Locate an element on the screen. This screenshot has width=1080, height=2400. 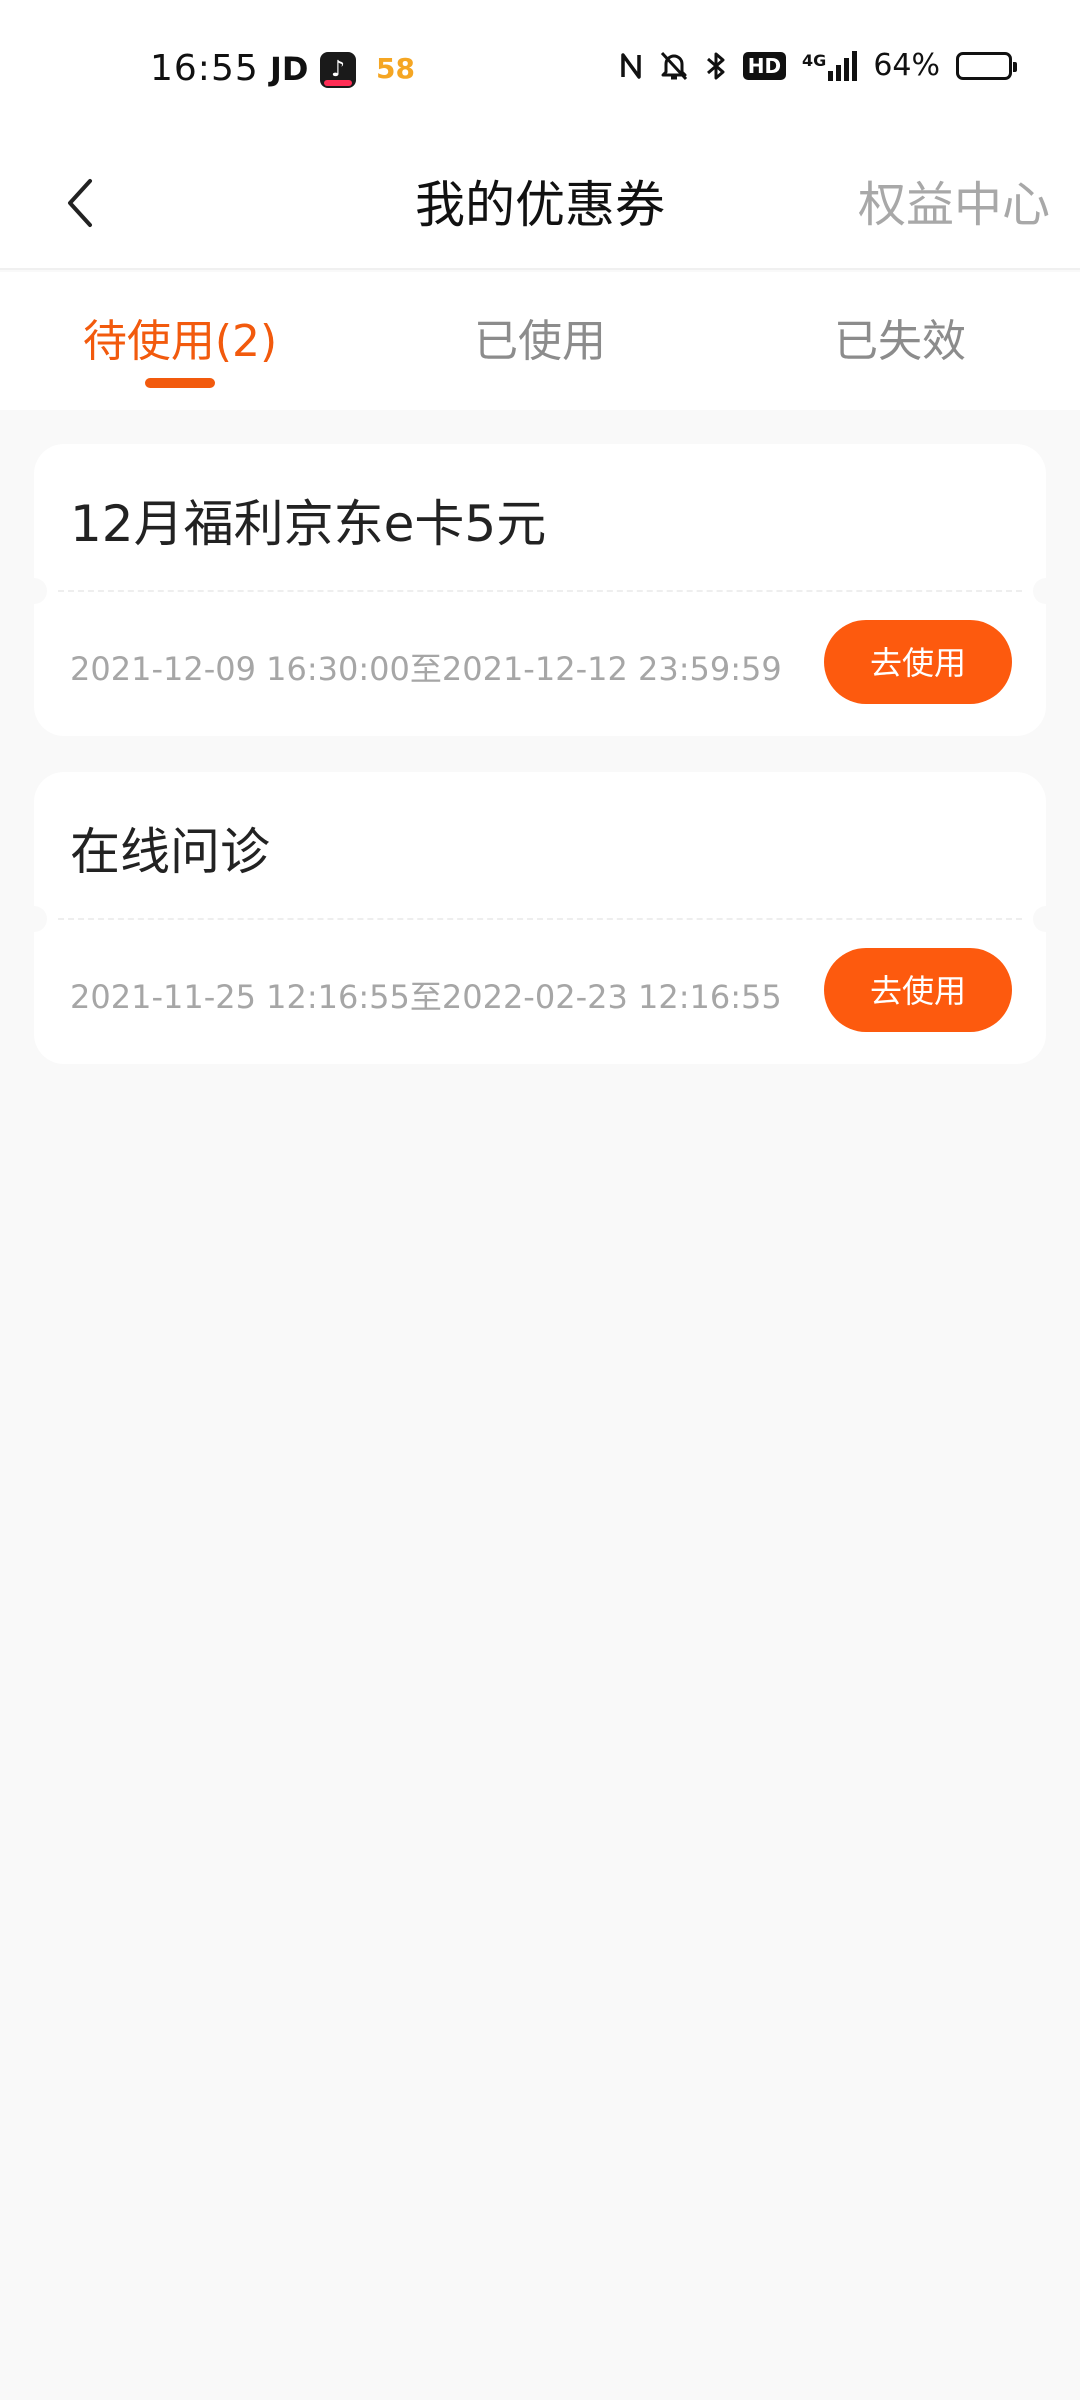
coupon-validity: 2021-11-25 12:16:55至2022-02-23 12:16:55 is located at coordinates (426, 997).